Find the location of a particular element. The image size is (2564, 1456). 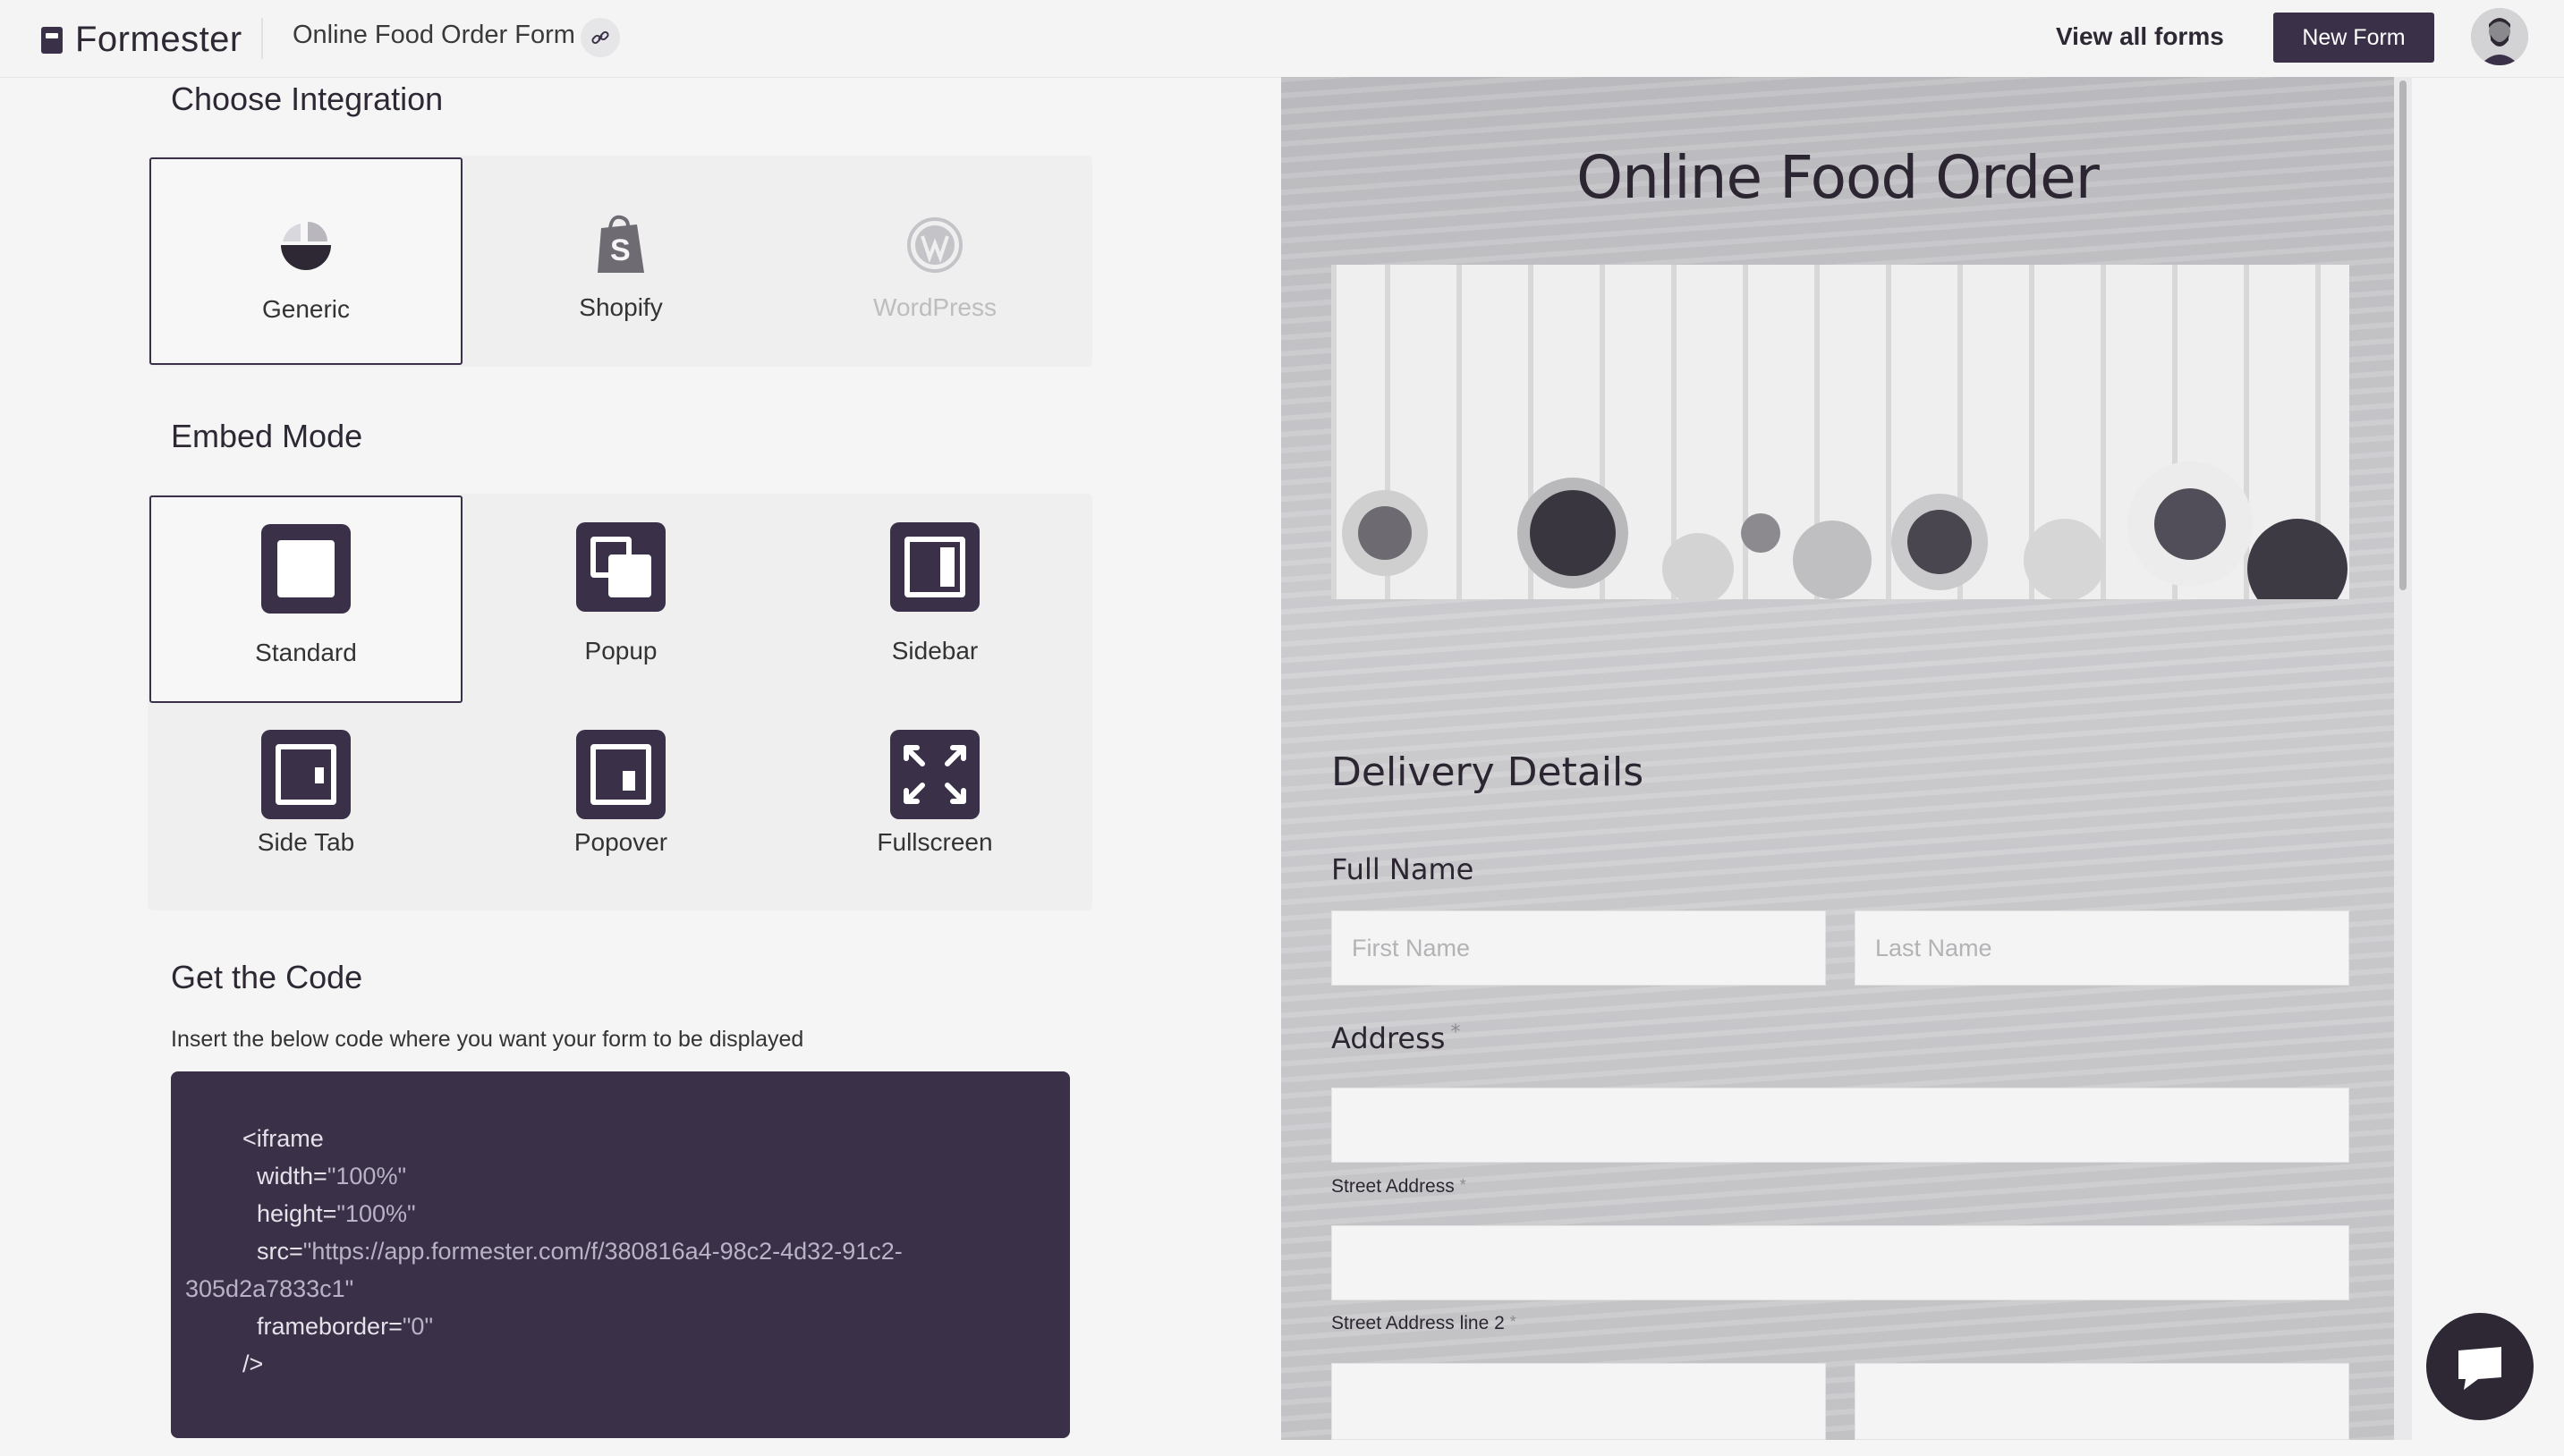

address-label: Address * is located at coordinates (1396, 1038).